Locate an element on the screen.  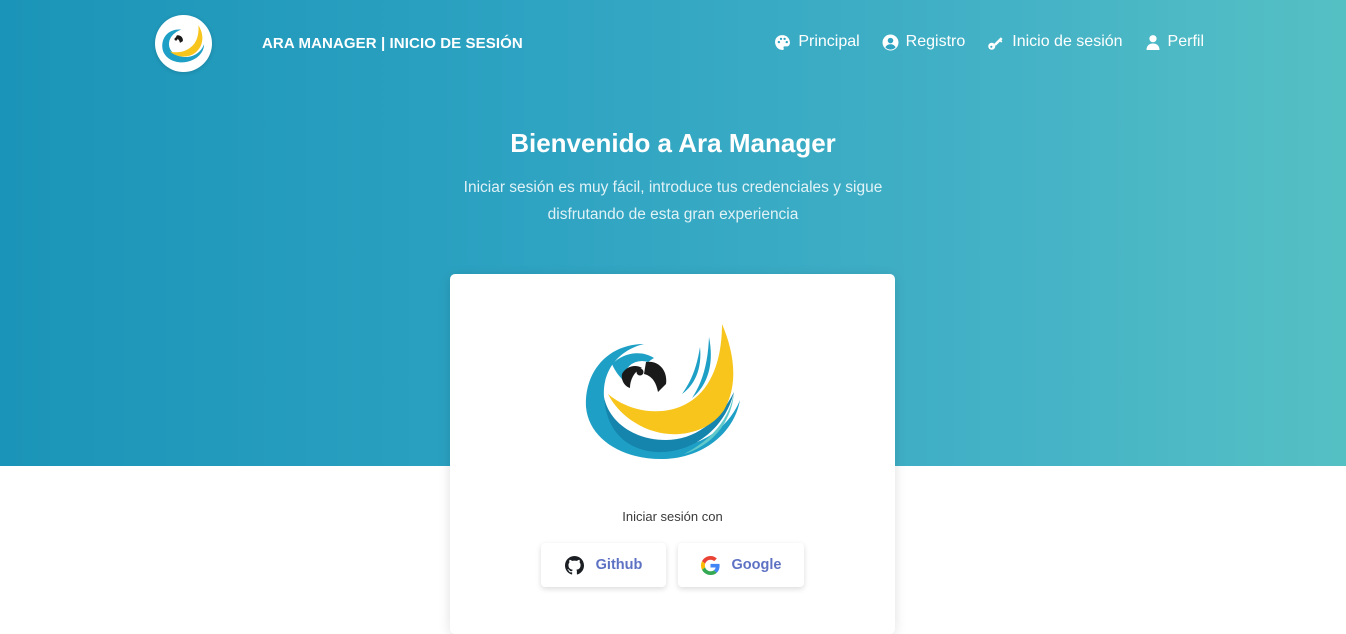
nav-item-principal: Principal is located at coordinates (817, 42).